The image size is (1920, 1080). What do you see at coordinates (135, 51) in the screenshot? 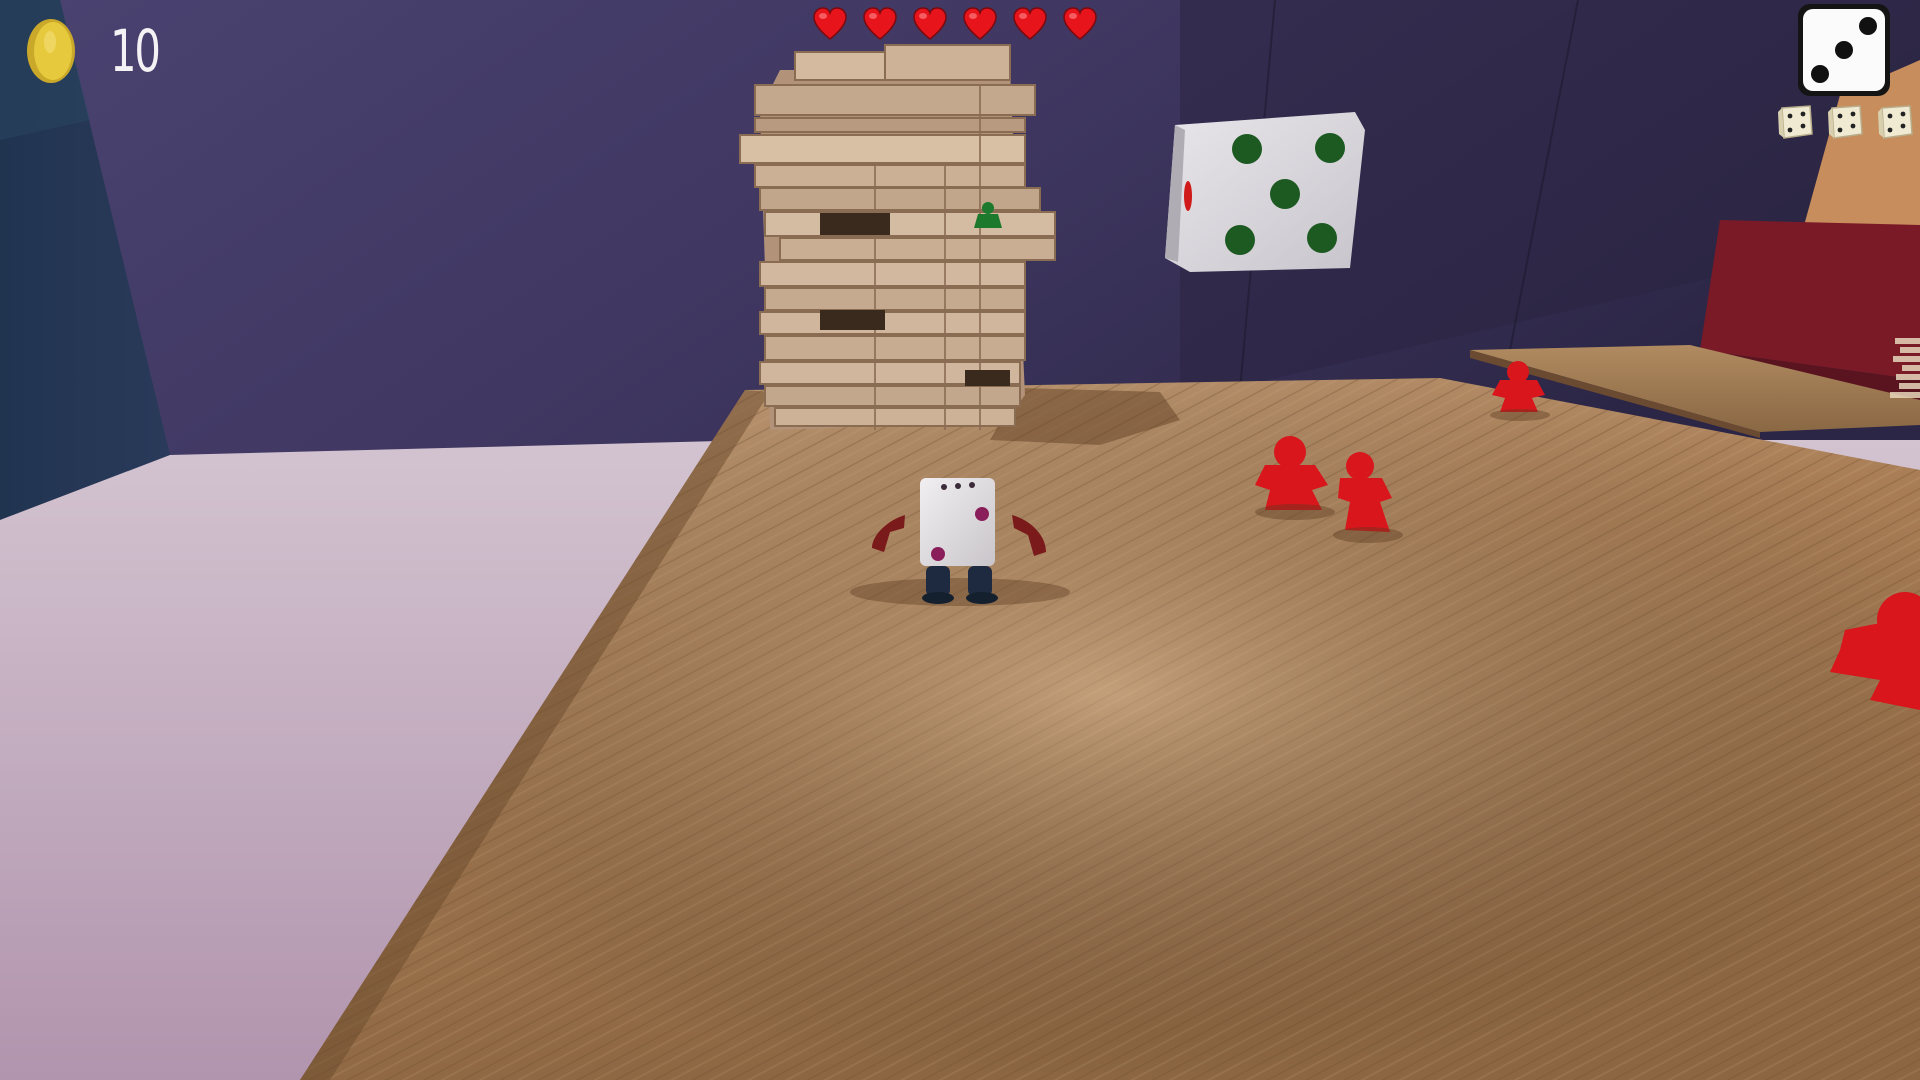
I see `coin-count: 10` at bounding box center [135, 51].